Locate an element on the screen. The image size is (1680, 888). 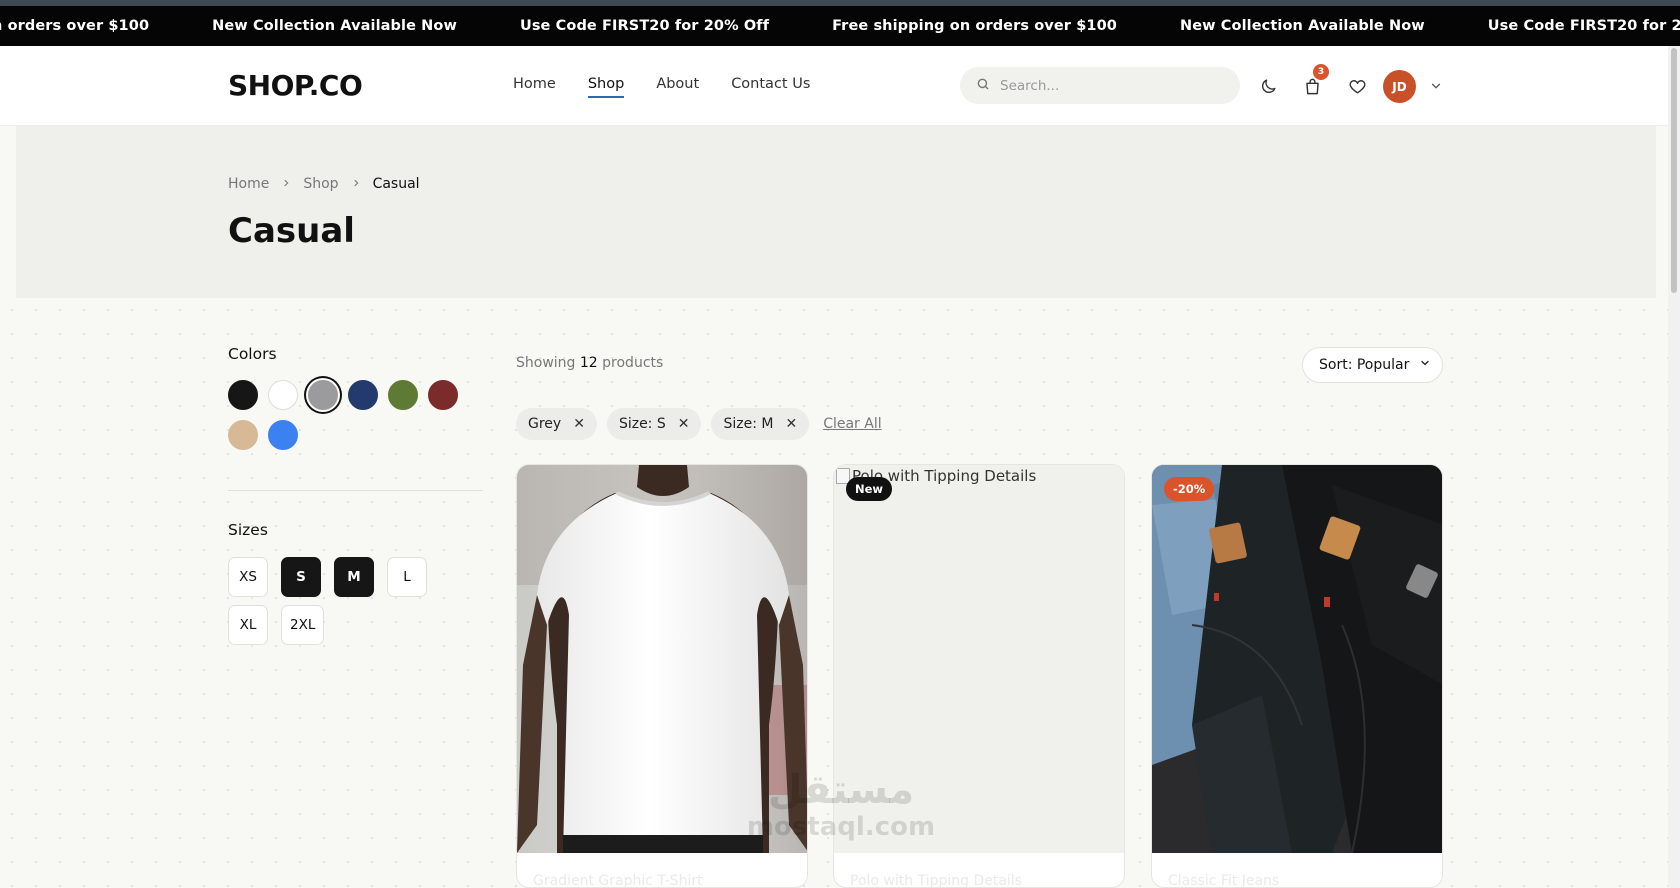
color-swatch-maroon is located at coordinates (443, 395).